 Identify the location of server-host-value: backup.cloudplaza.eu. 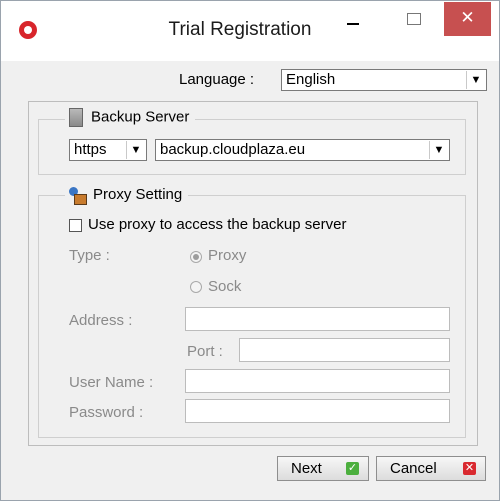
(233, 149).